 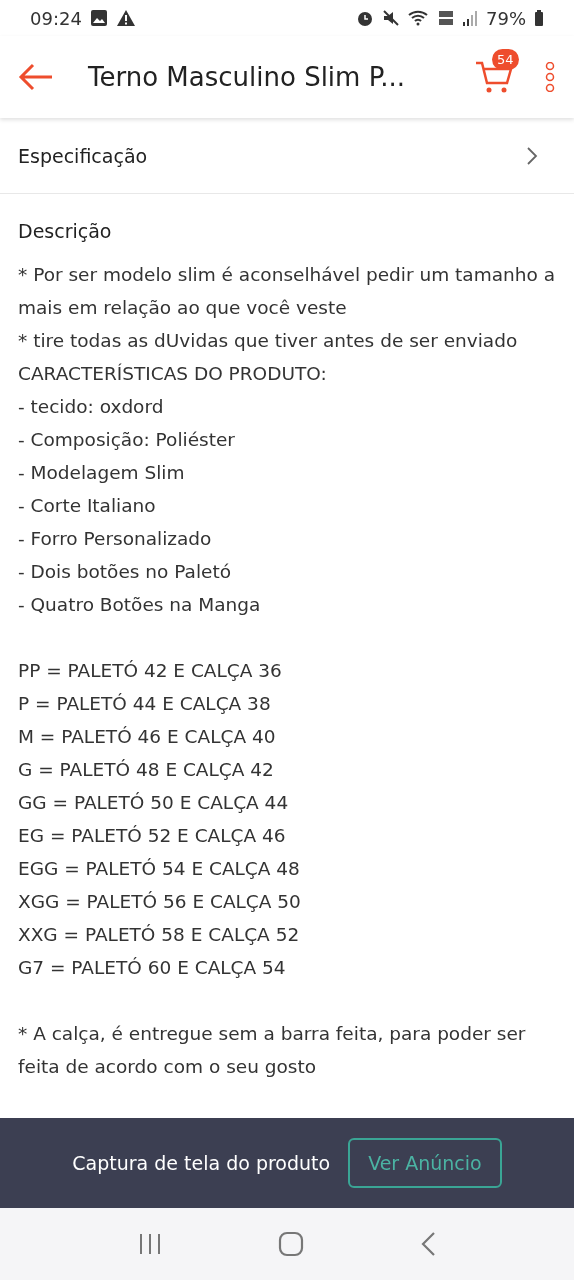 What do you see at coordinates (150, 1244) in the screenshot?
I see `recent-apps-icon` at bounding box center [150, 1244].